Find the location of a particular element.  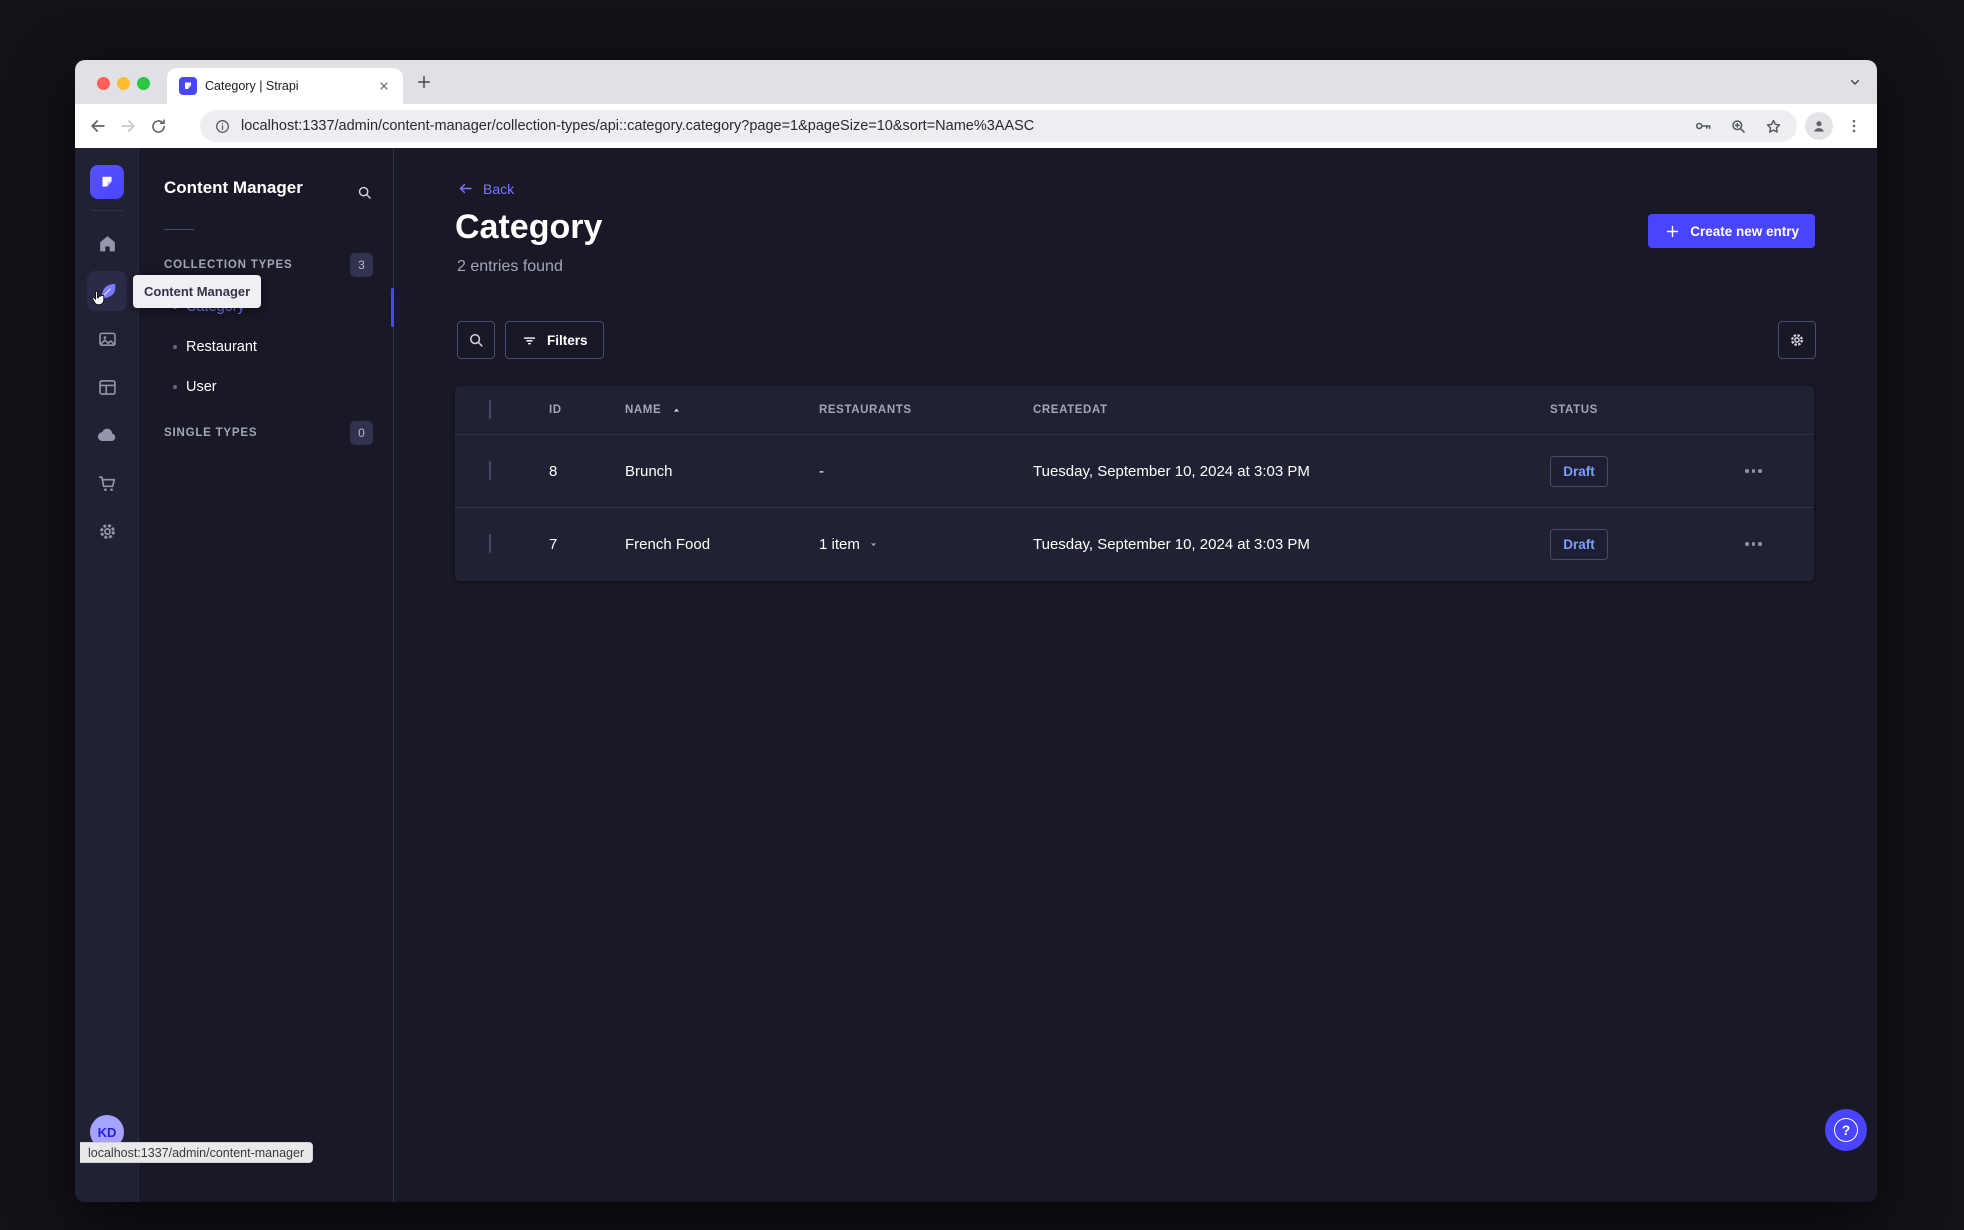

cell-name: French Food is located at coordinates (668, 544).